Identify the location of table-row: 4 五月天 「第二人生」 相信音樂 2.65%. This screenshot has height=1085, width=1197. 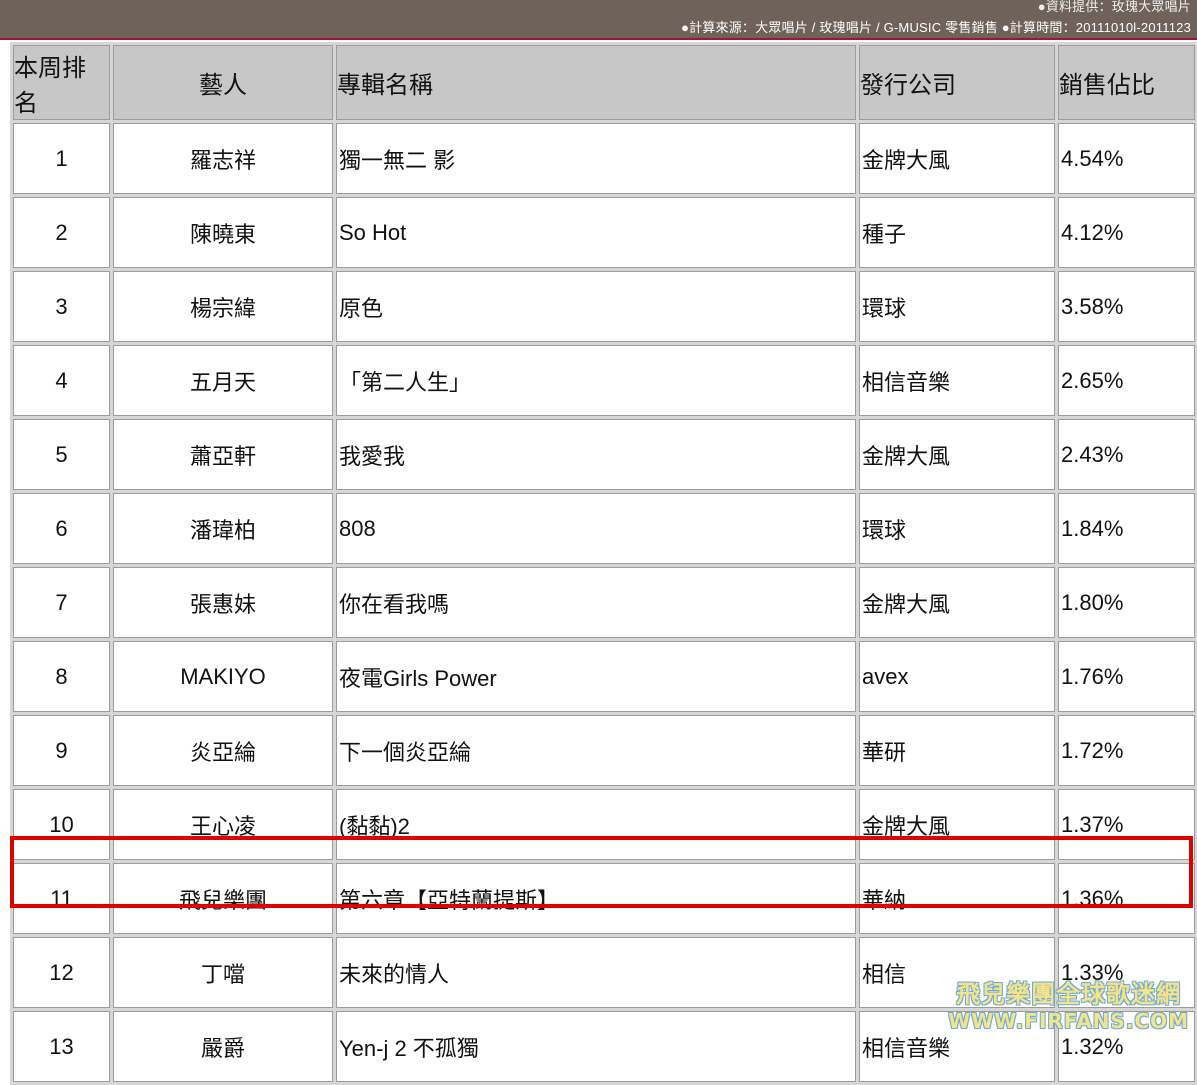
(604, 380).